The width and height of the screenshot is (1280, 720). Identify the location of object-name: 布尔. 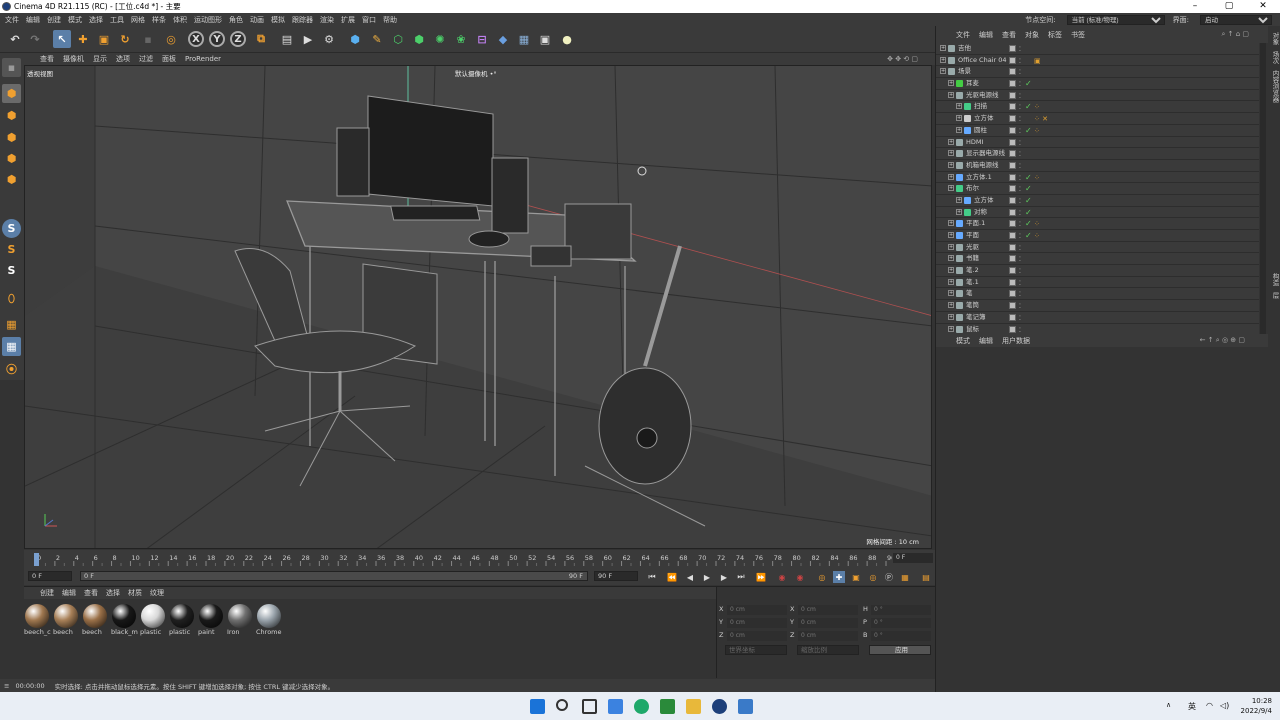
(972, 188).